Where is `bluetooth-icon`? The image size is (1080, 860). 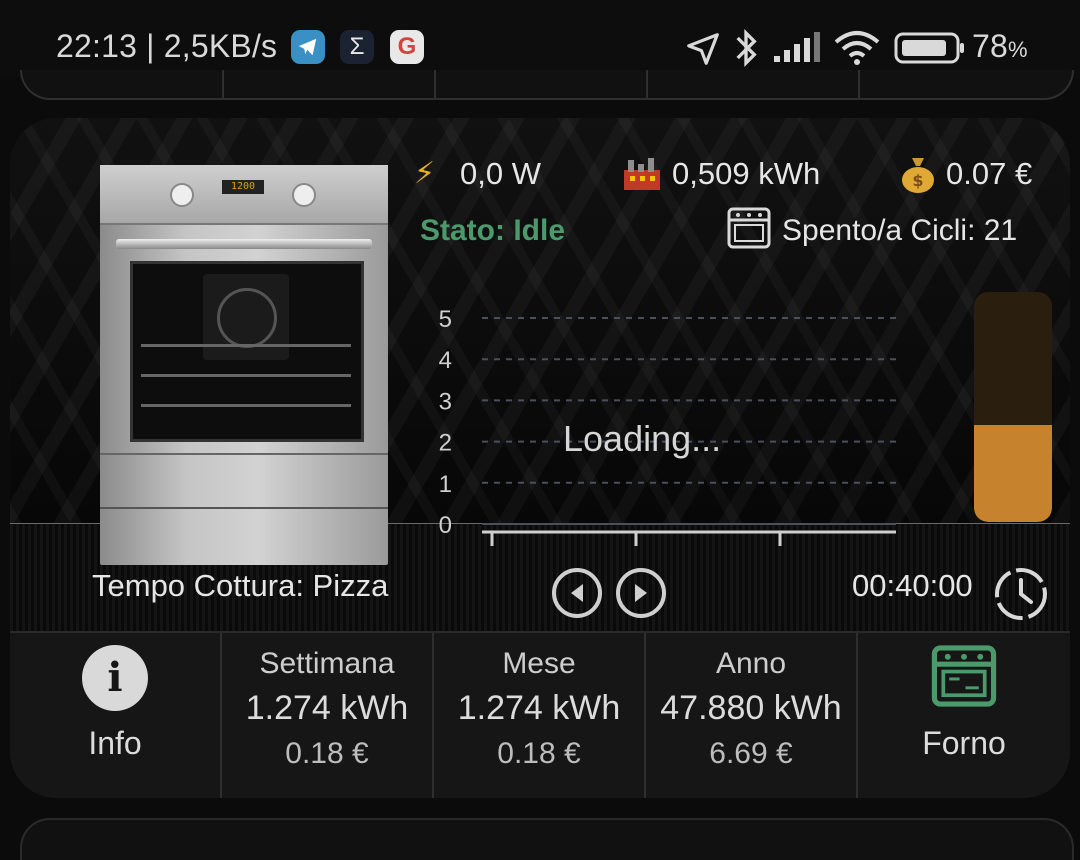 bluetooth-icon is located at coordinates (746, 48).